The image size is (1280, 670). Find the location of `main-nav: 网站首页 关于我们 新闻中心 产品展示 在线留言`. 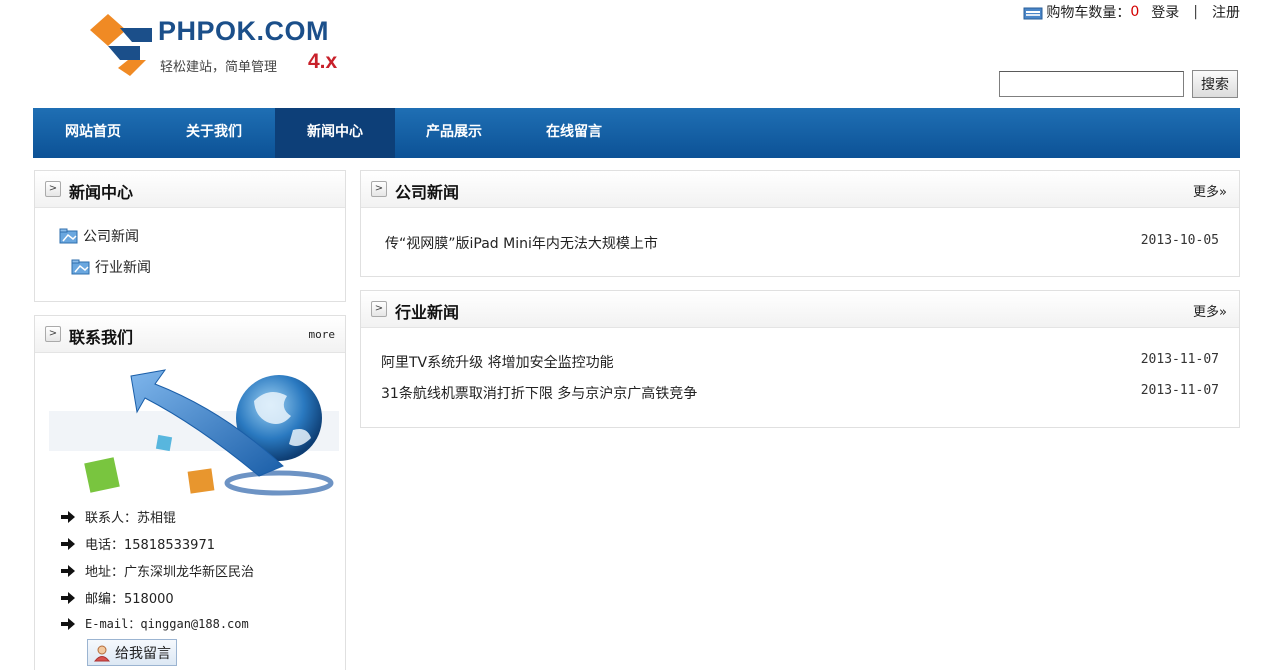

main-nav: 网站首页 关于我们 新闻中心 产品展示 在线留言 is located at coordinates (636, 133).